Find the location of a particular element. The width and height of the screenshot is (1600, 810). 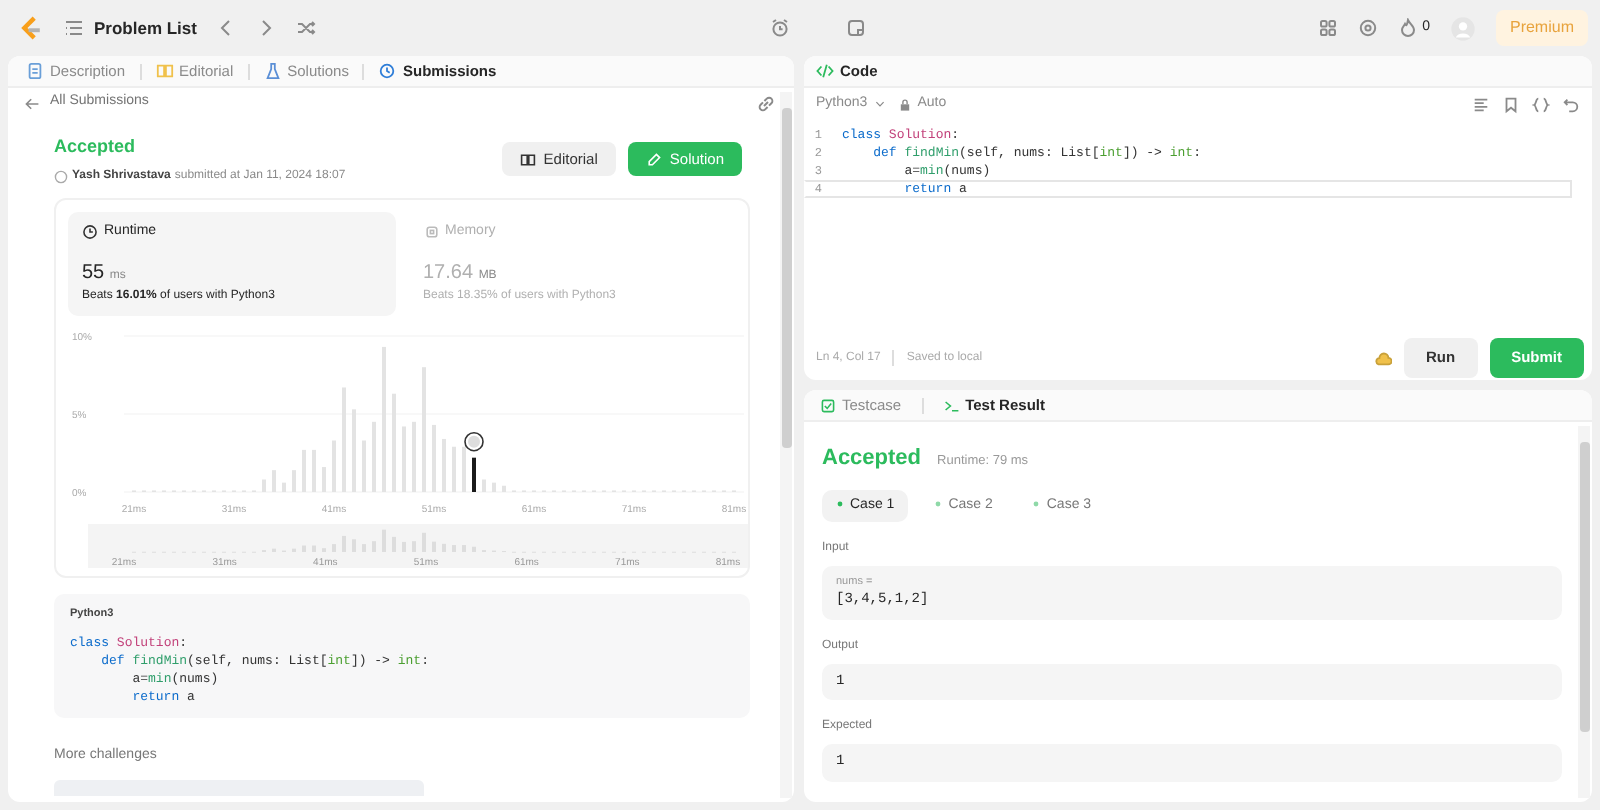

list-icon is located at coordinates (74, 28).